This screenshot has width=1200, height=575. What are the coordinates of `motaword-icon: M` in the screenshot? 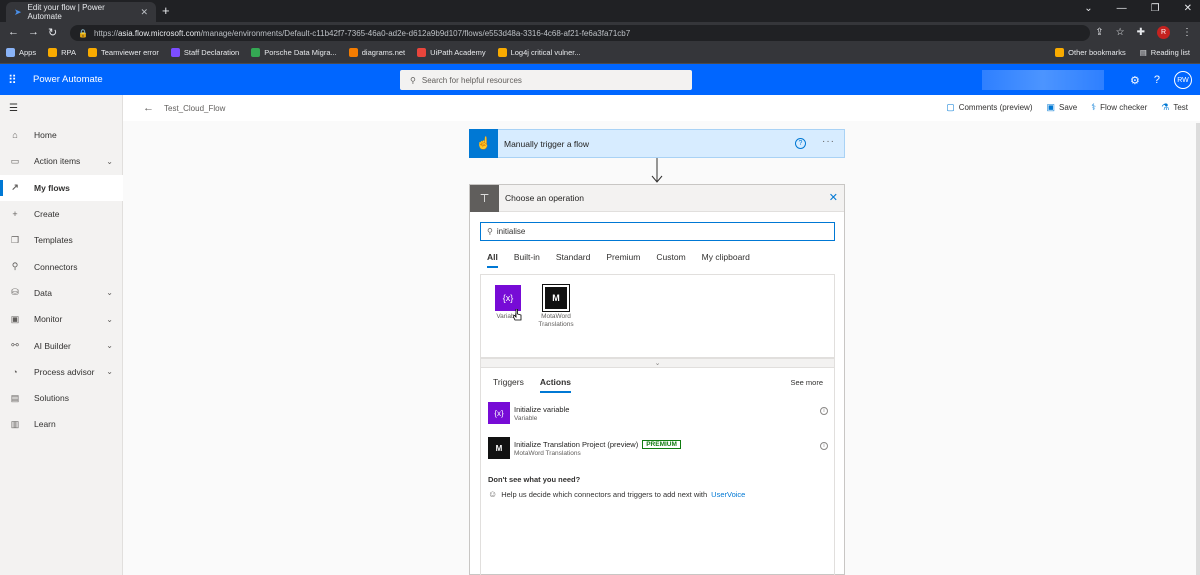 It's located at (499, 448).